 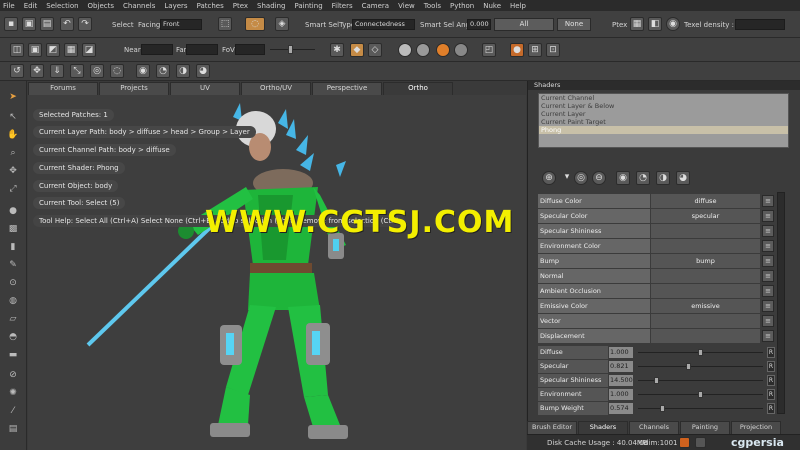 I want to click on tab-shaders: Shaders, so click(x=603, y=427).